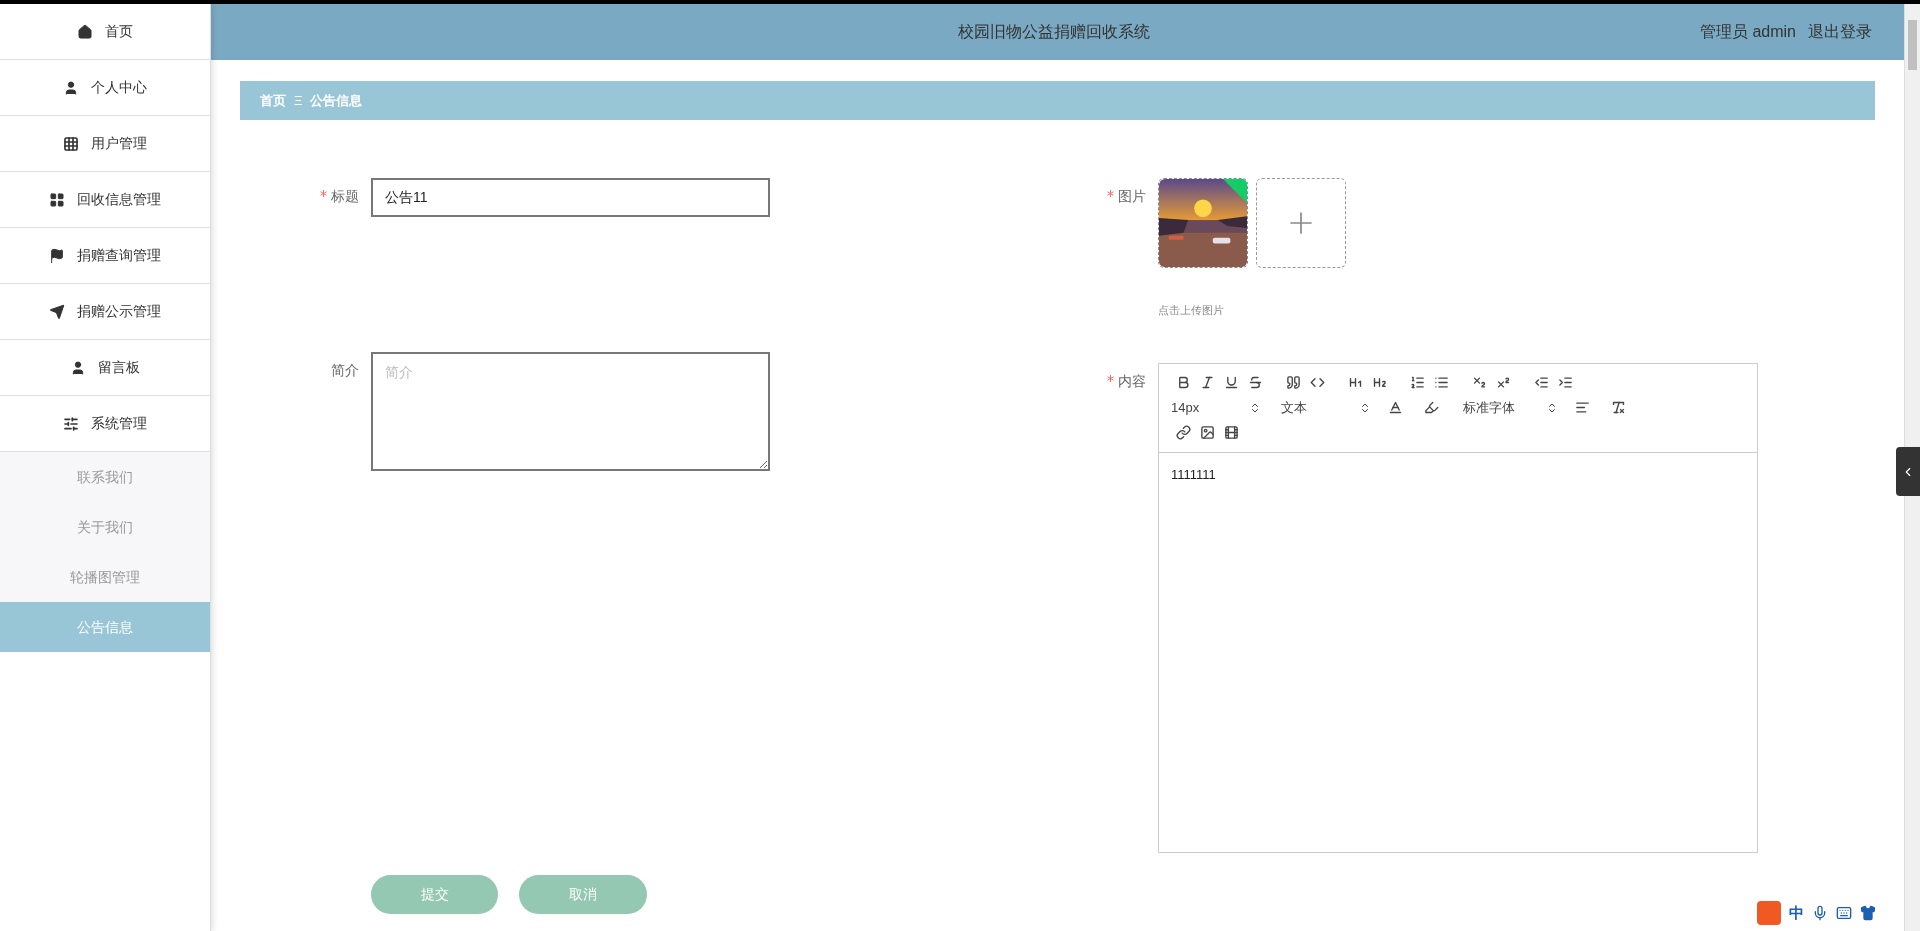 The image size is (1920, 931). I want to click on microphone-icon, so click(1820, 913).